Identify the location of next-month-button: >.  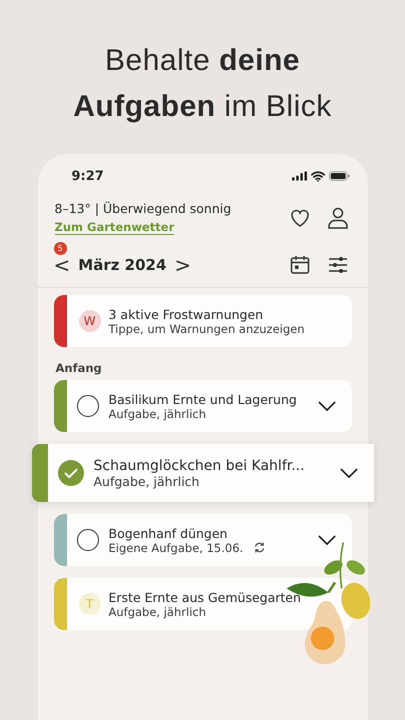
(183, 265).